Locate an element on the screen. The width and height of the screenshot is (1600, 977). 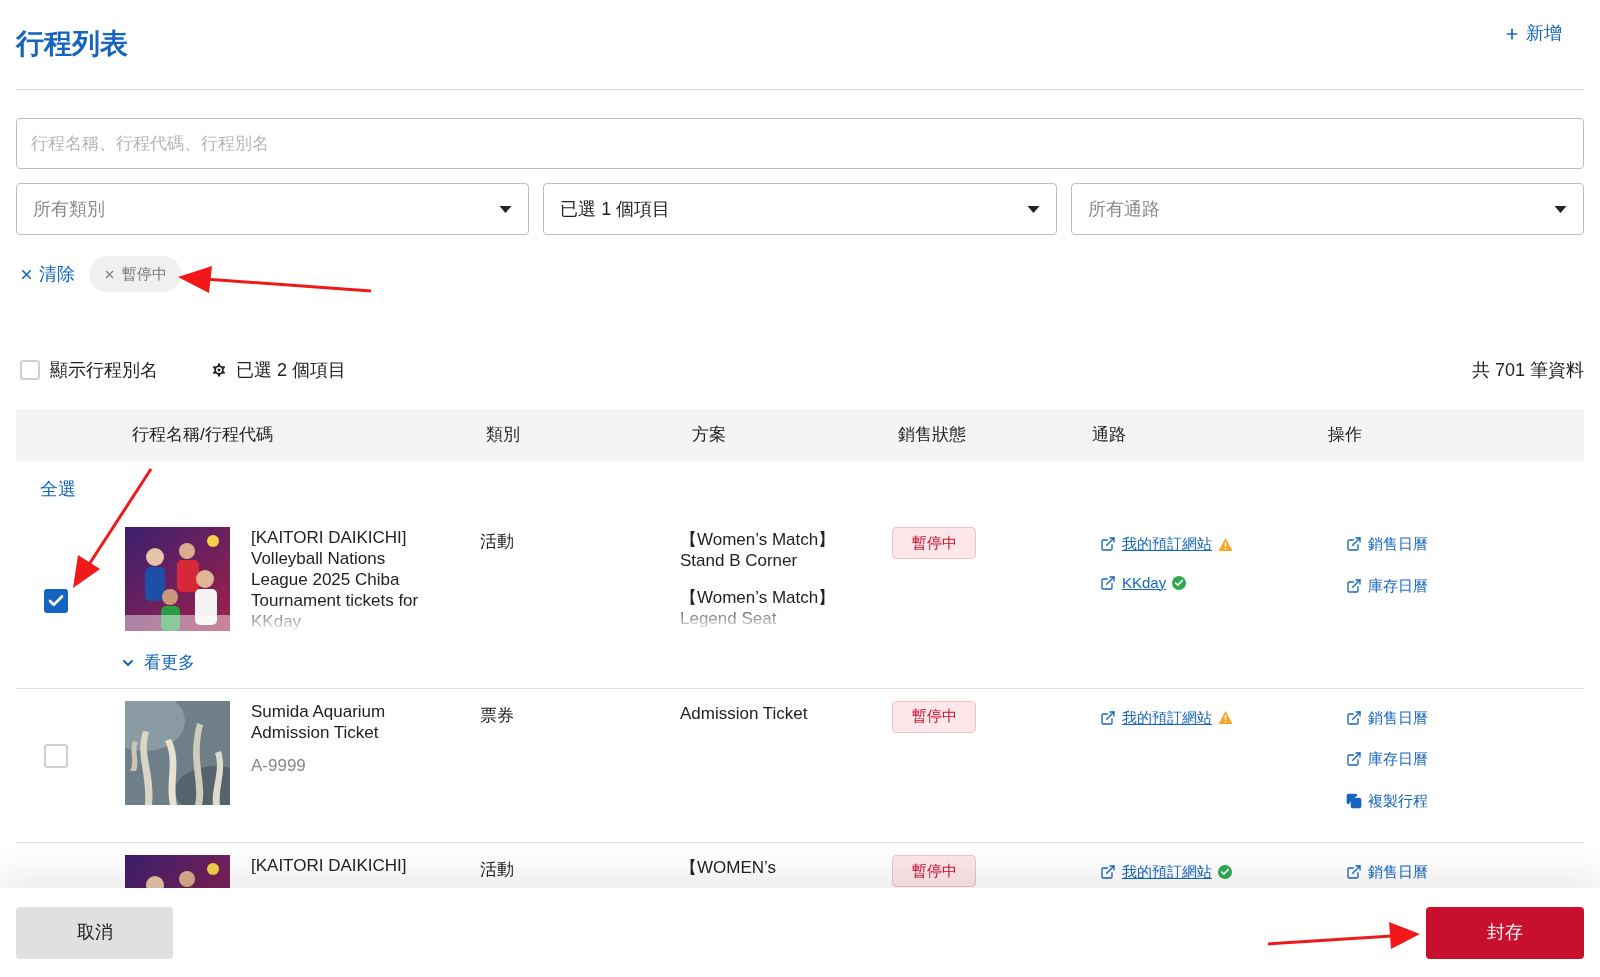
plan-name: 【WOMEN’s is located at coordinates (728, 867).